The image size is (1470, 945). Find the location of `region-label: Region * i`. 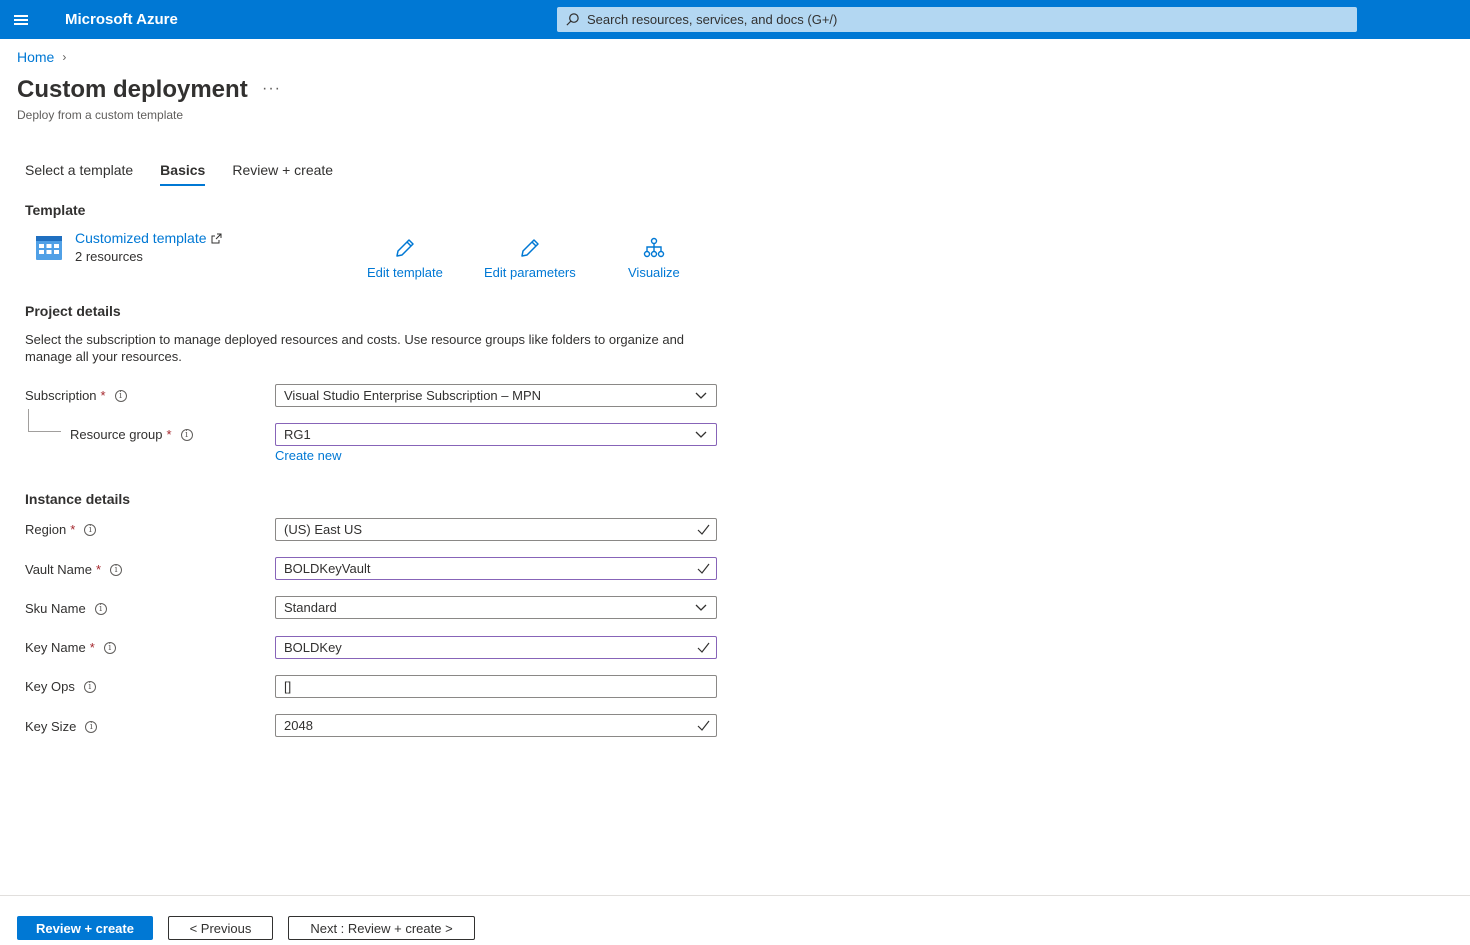

region-label: Region * i is located at coordinates (61, 529).